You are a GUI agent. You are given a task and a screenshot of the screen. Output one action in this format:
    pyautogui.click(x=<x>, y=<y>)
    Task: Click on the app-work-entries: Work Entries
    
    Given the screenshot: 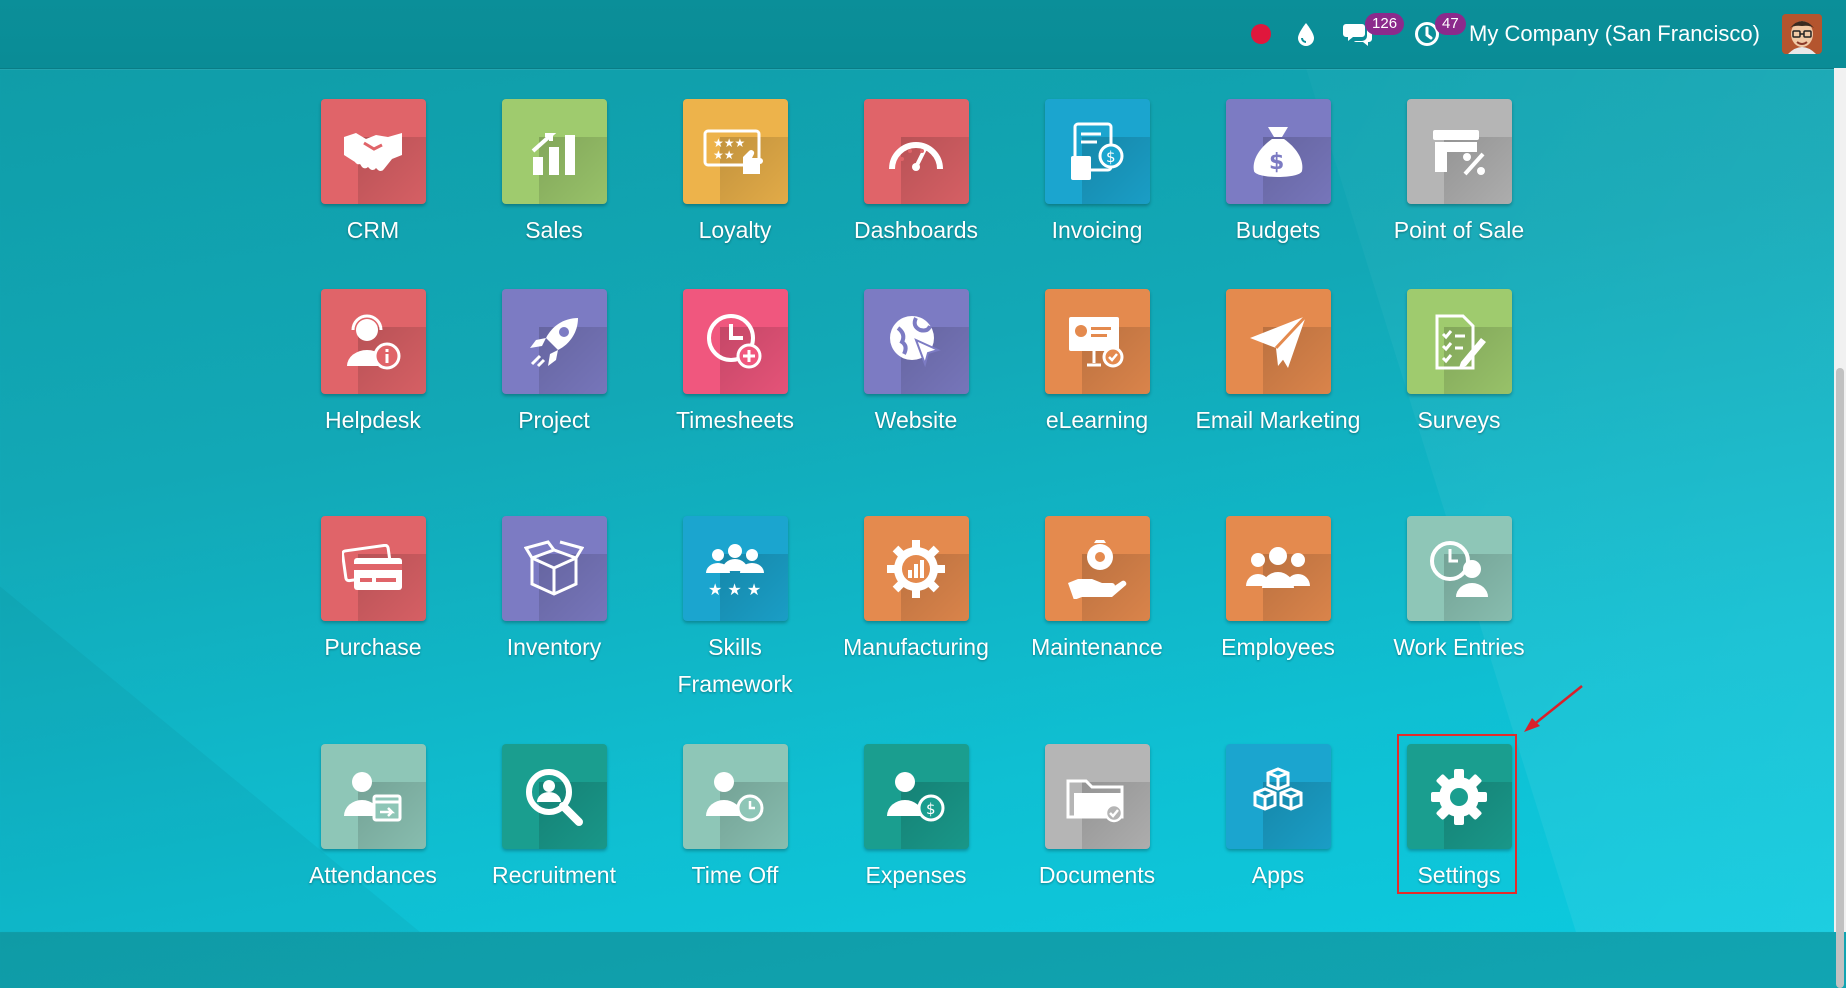 What is the action you would take?
    pyautogui.click(x=1459, y=591)
    